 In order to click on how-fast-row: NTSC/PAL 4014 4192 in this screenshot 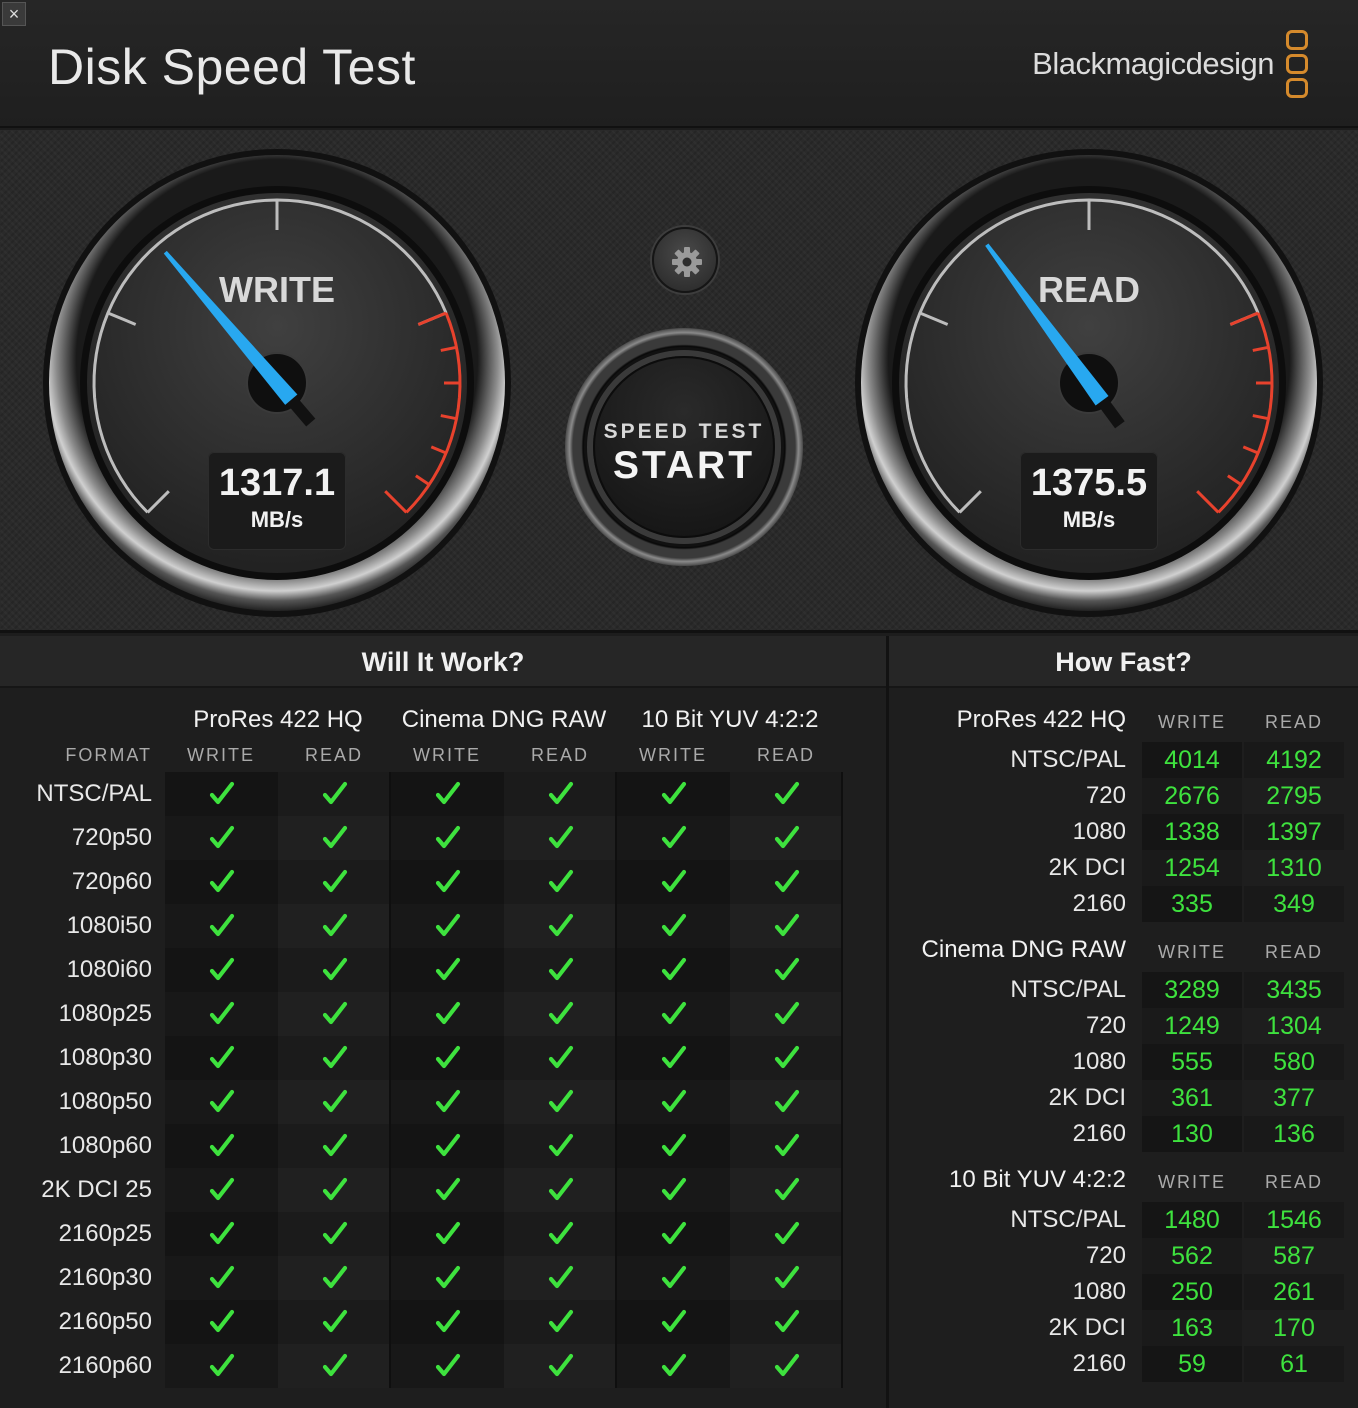, I will do `click(1123, 760)`.